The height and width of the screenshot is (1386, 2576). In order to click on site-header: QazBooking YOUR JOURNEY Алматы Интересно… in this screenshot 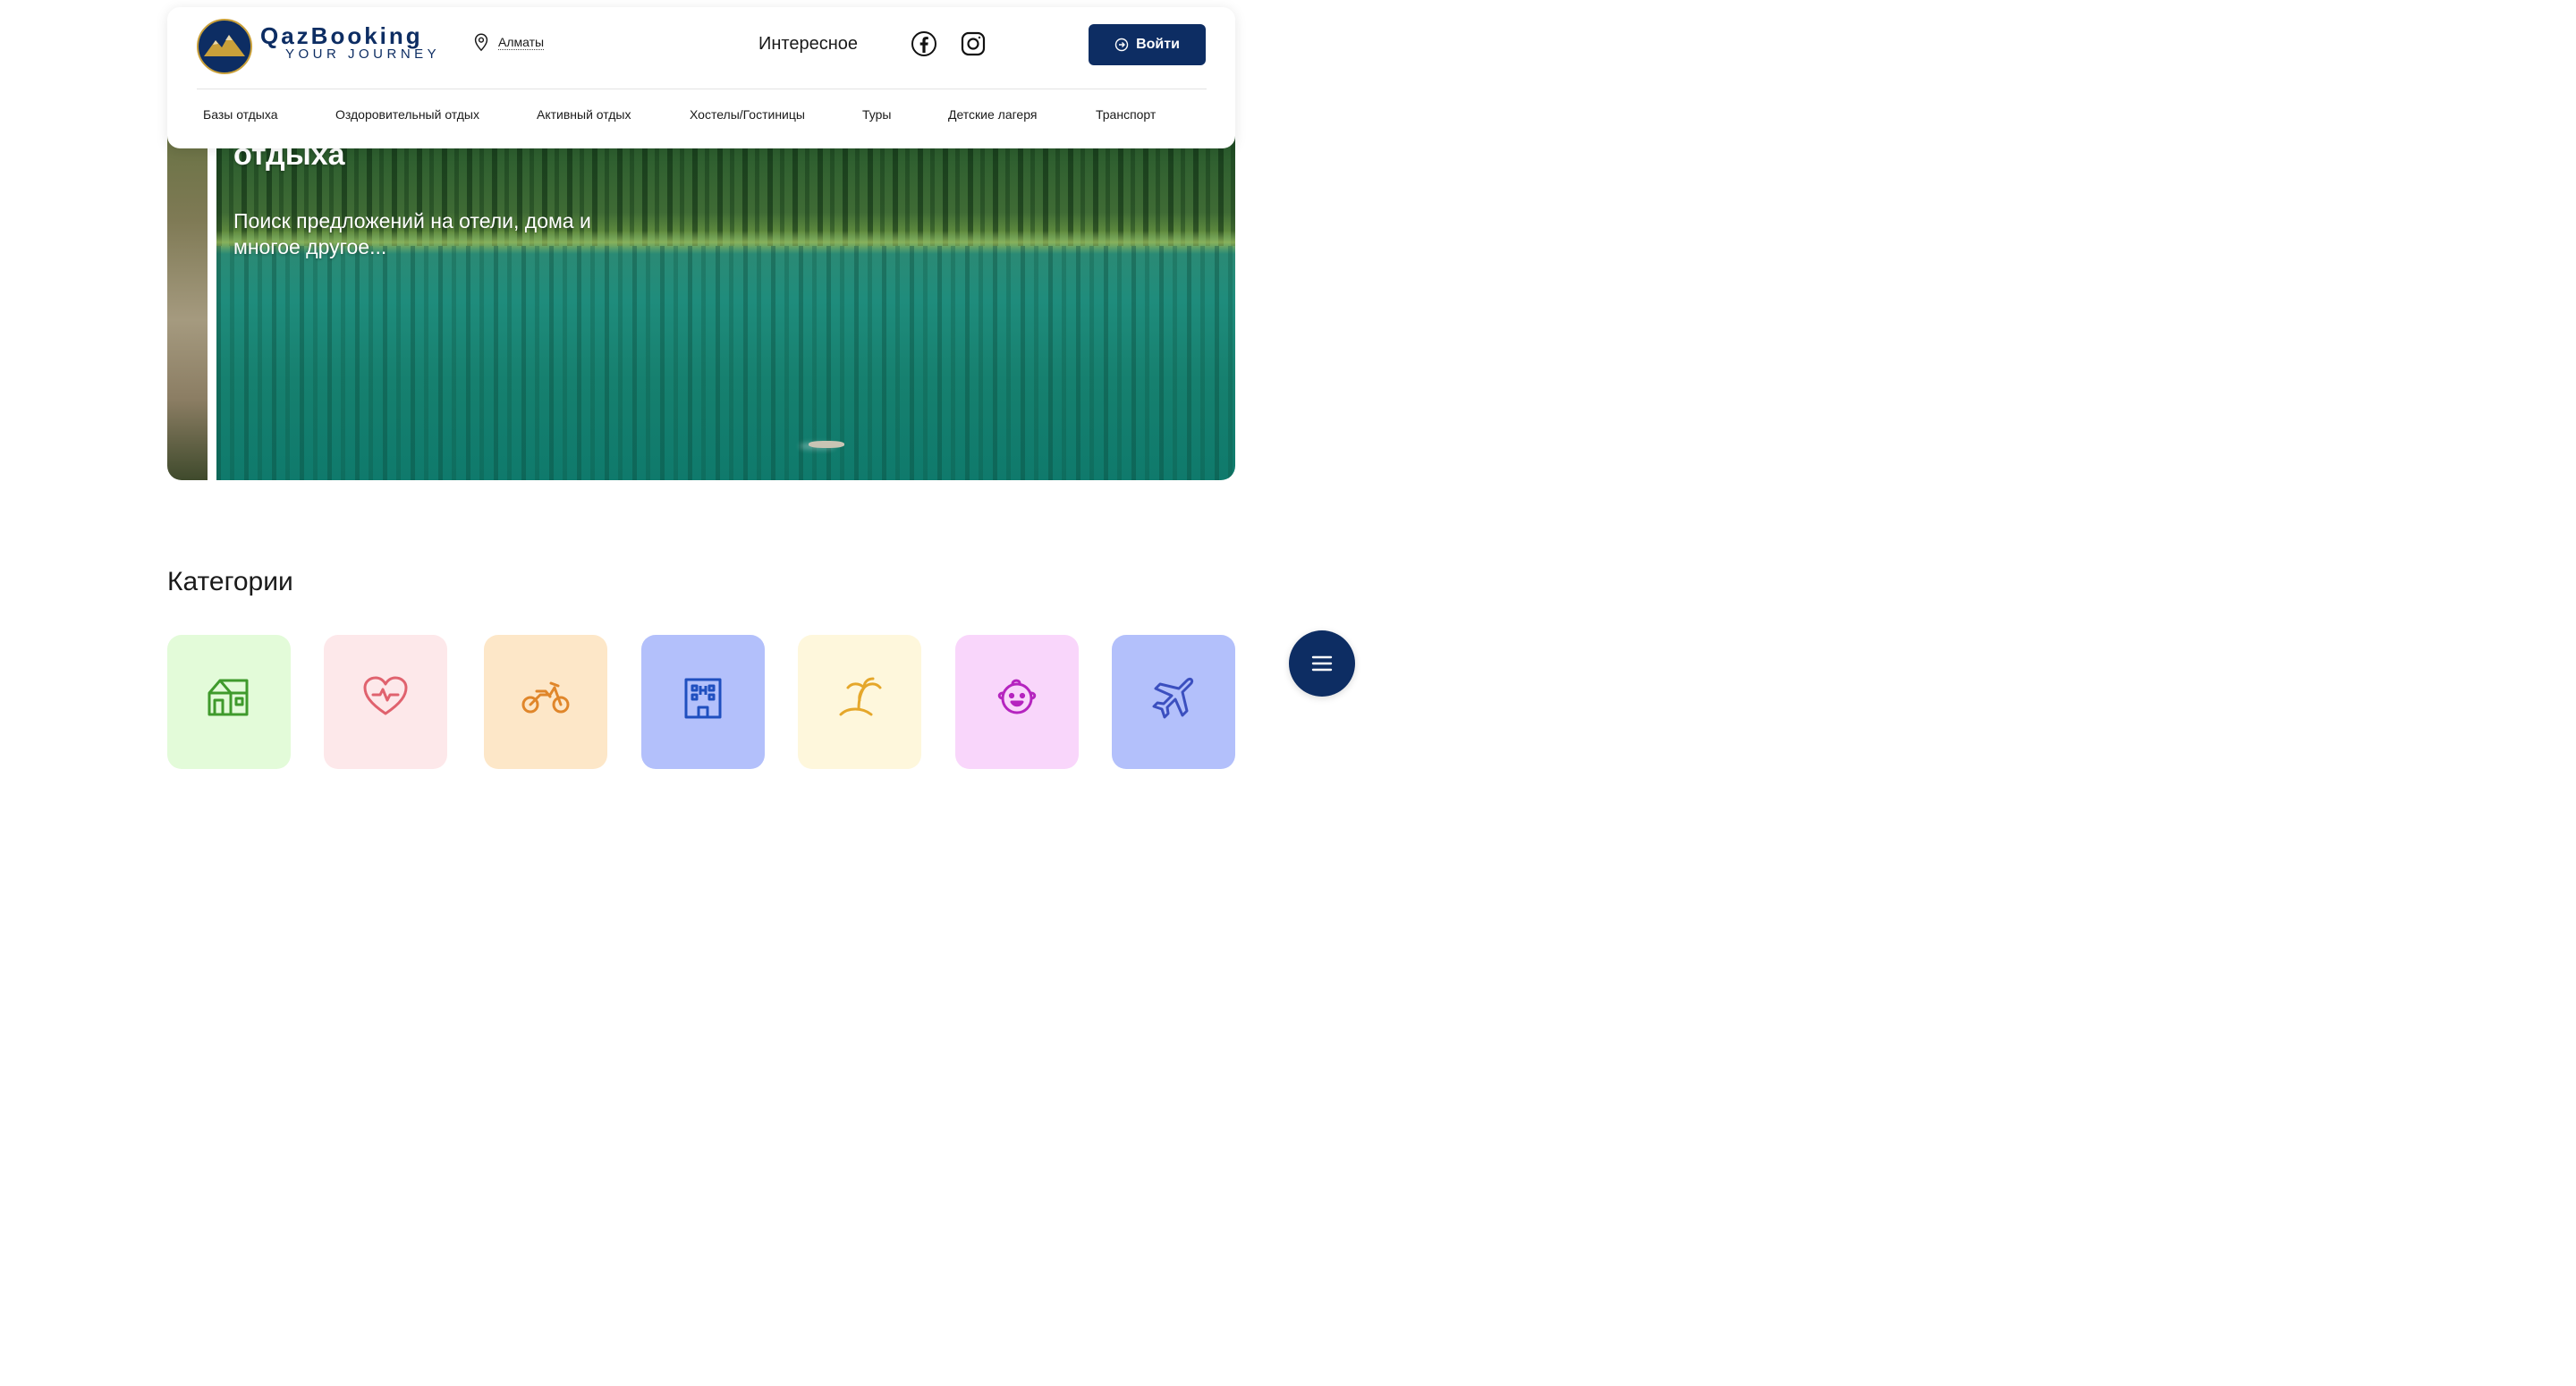, I will do `click(701, 77)`.